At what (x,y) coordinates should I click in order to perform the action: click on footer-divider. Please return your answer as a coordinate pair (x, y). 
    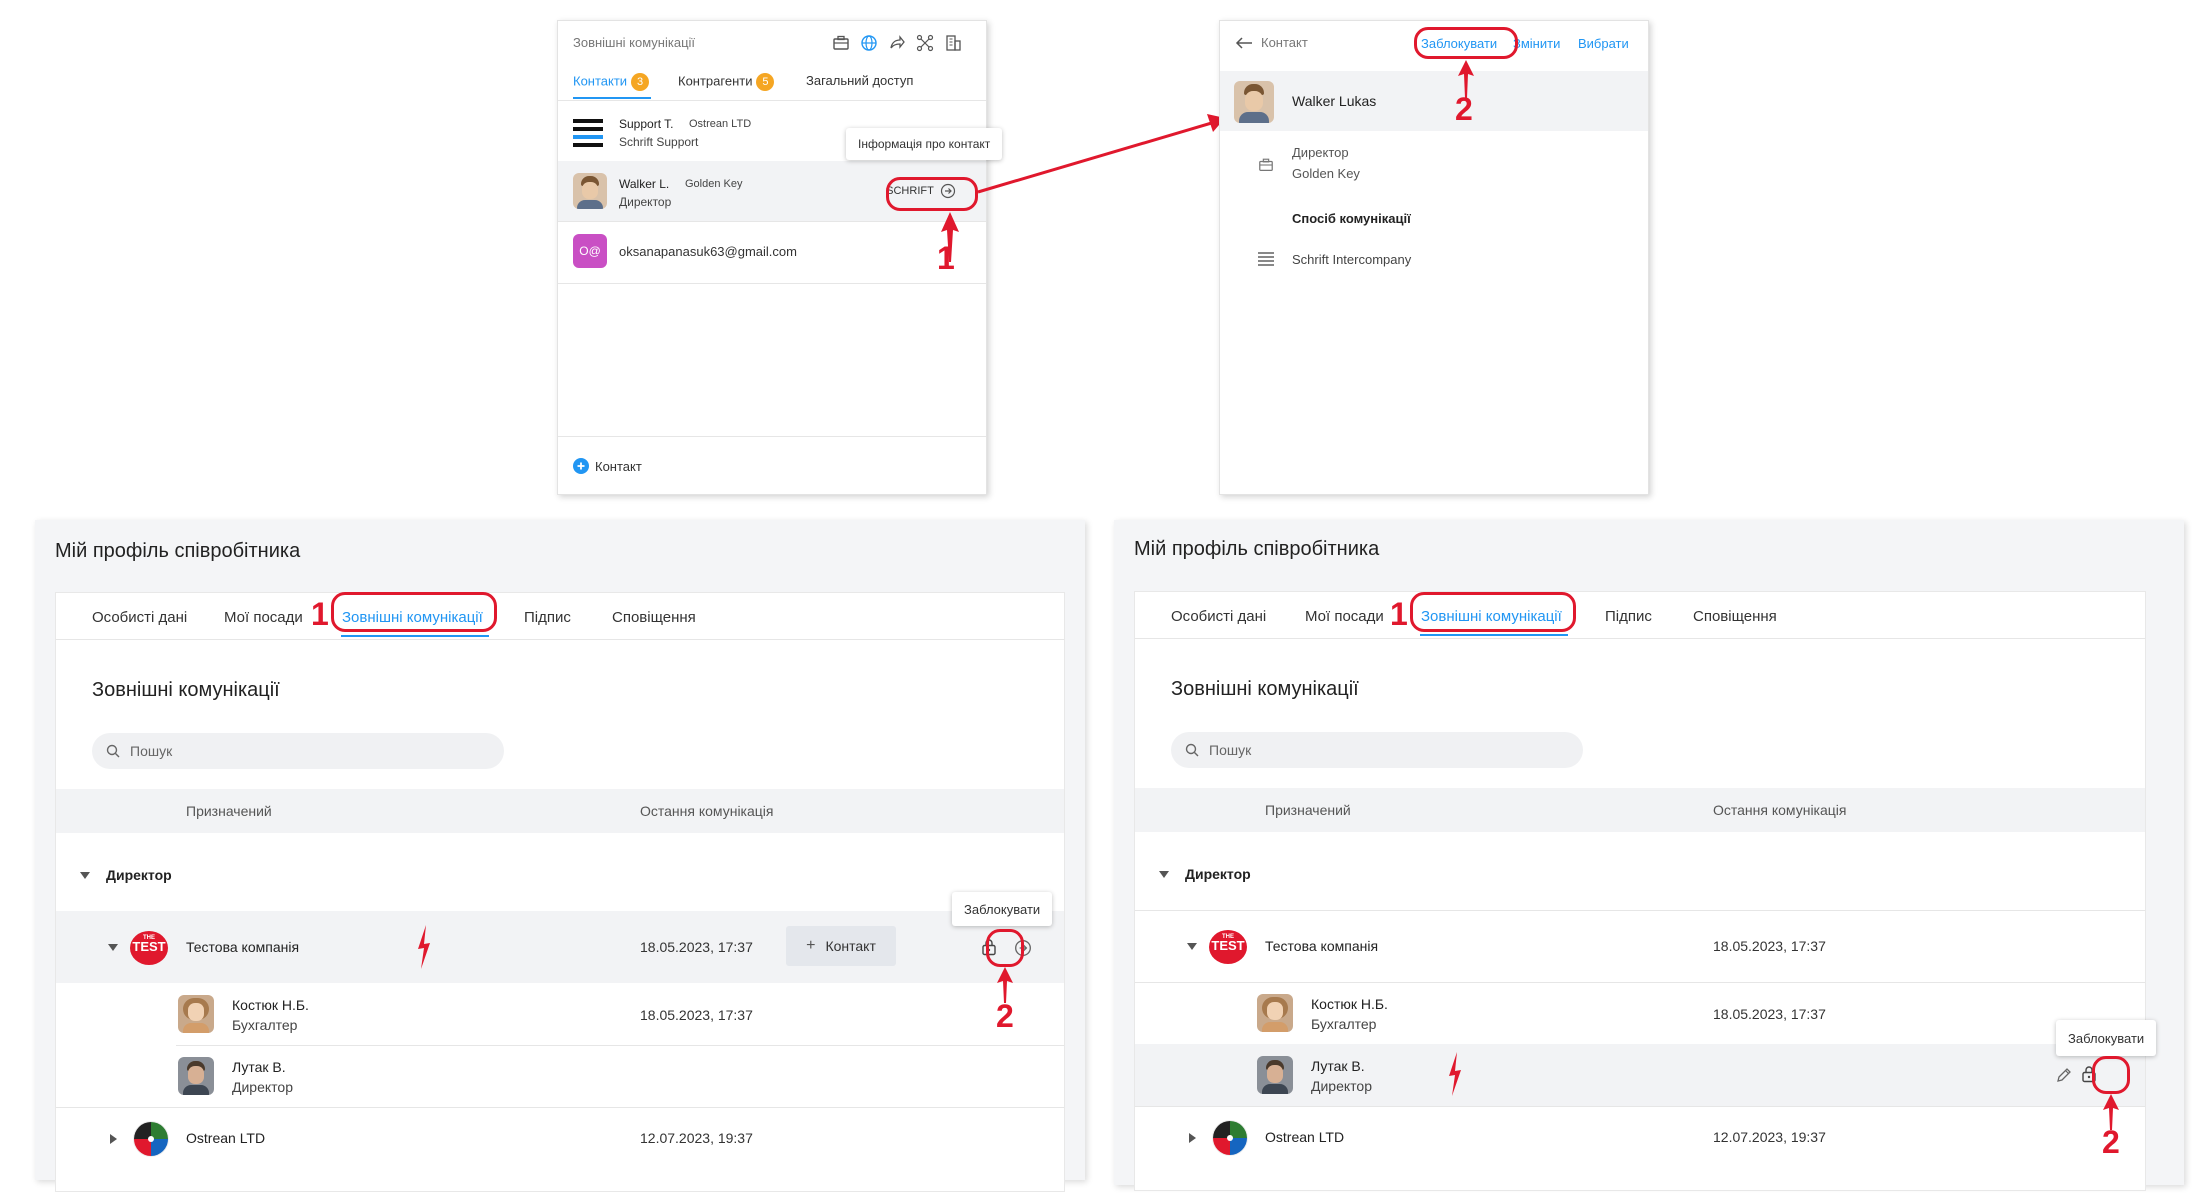
    Looking at the image, I should click on (772, 436).